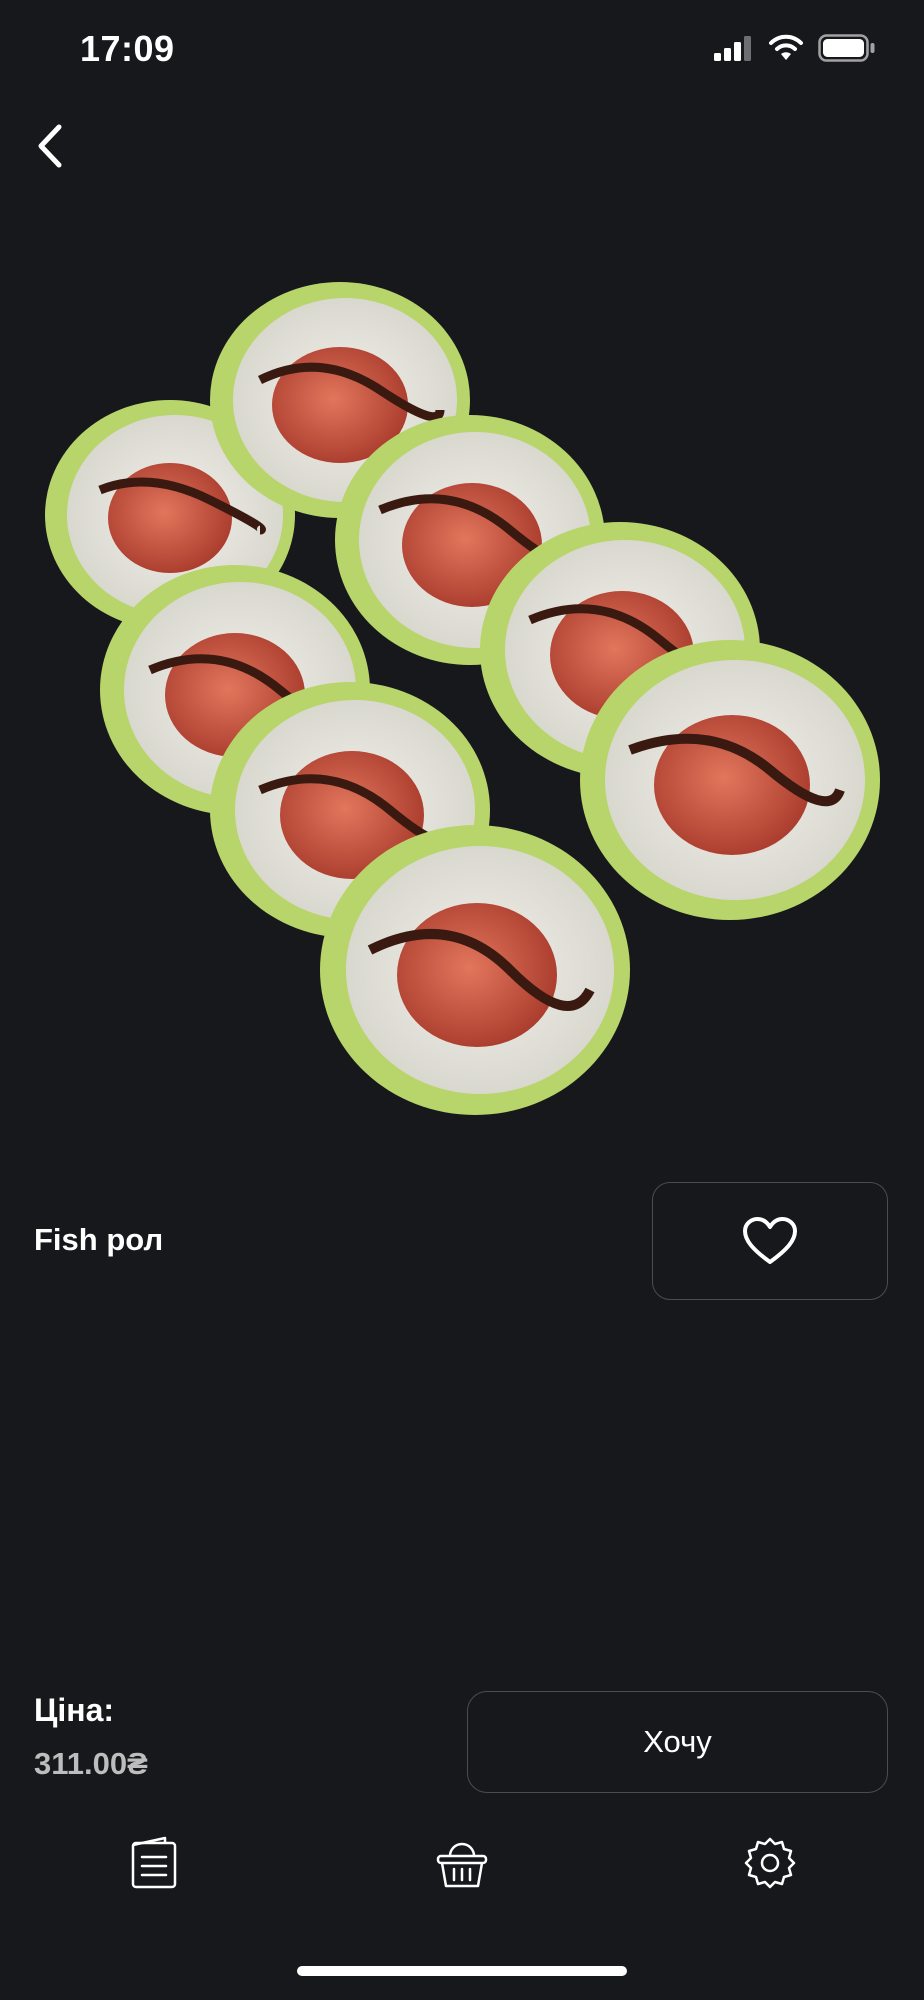 The image size is (924, 2000). I want to click on price-value: 311.00₴, so click(91, 1763).